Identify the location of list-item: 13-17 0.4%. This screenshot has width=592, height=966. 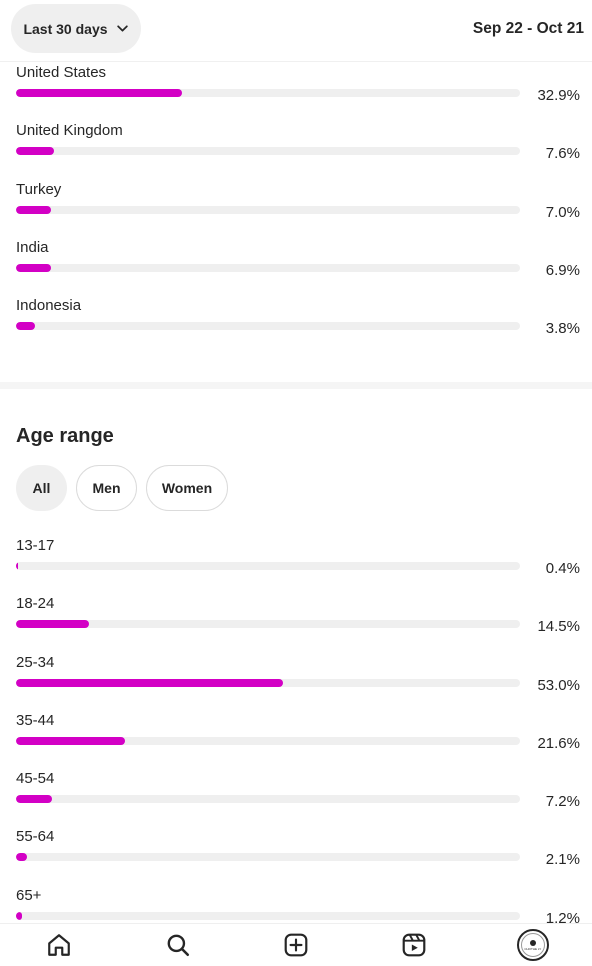
(299, 562).